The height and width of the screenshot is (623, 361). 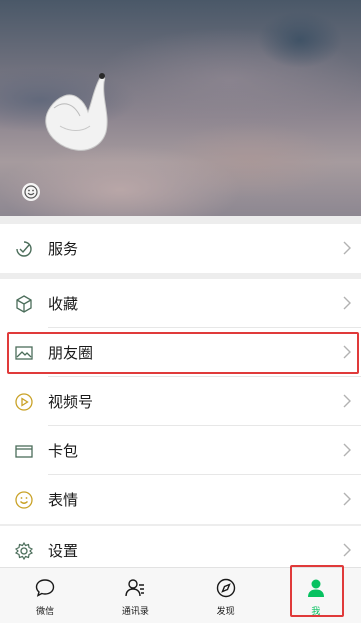 I want to click on tab-me: 我, so click(x=316, y=595).